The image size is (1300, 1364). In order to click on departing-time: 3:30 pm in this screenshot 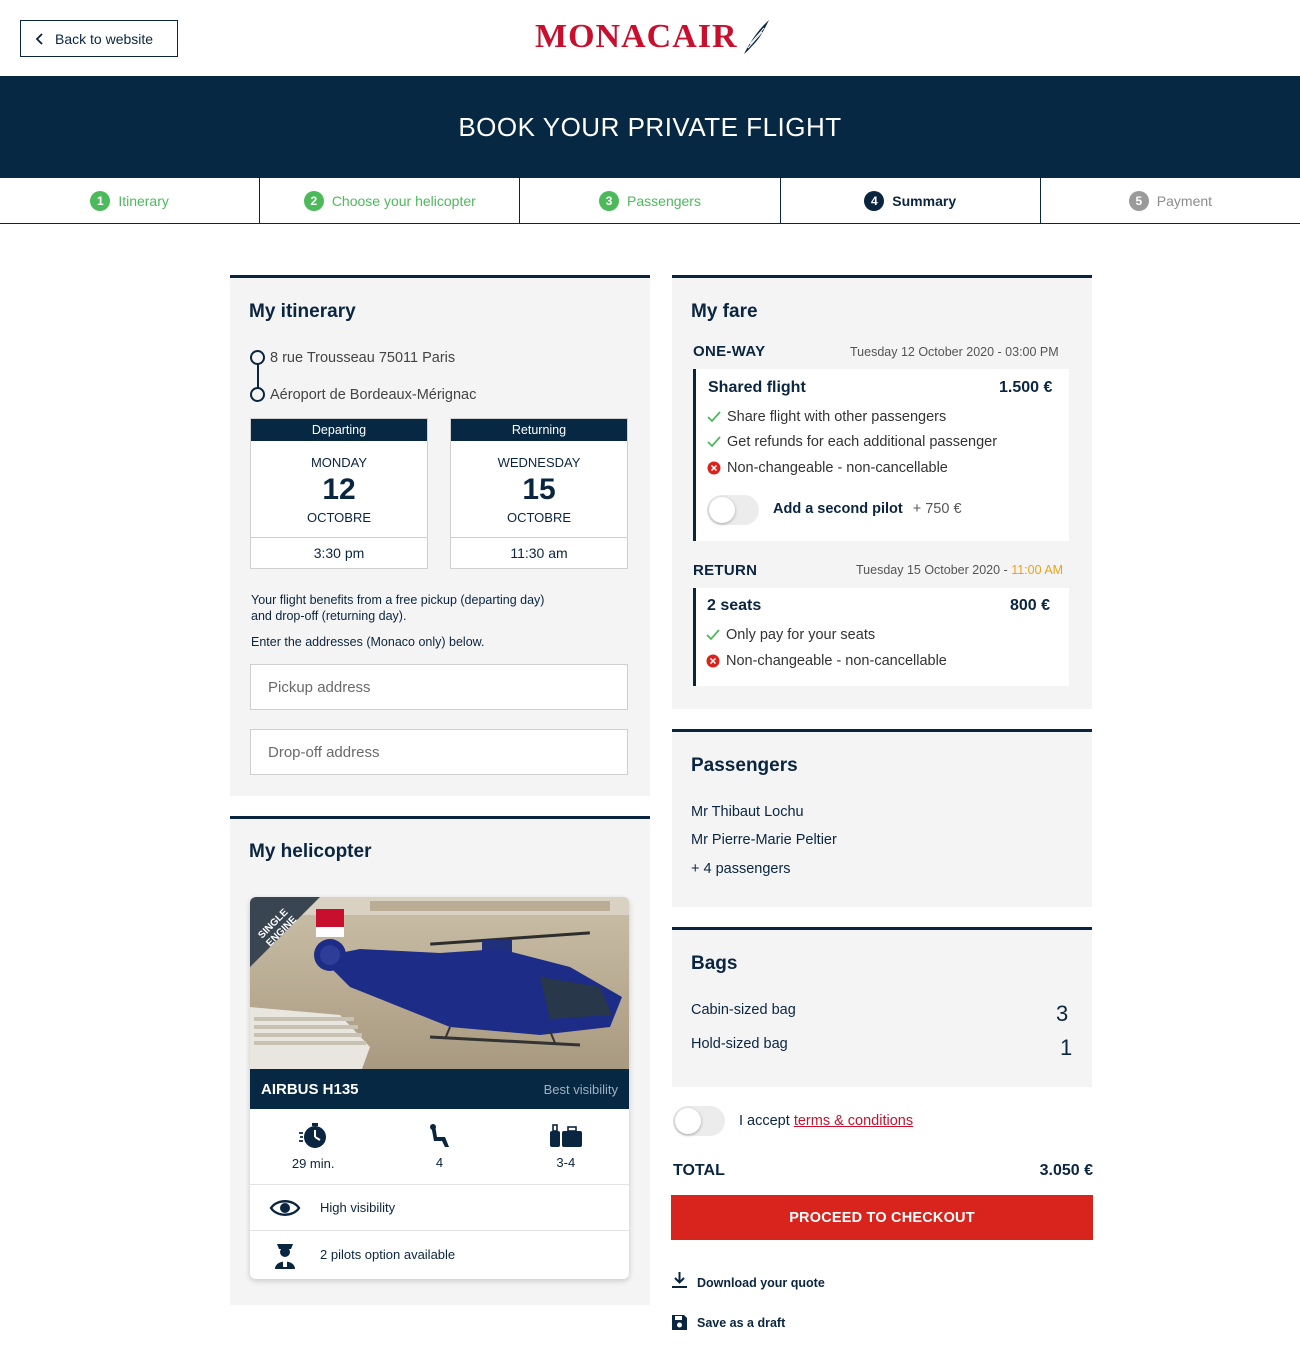, I will do `click(339, 552)`.